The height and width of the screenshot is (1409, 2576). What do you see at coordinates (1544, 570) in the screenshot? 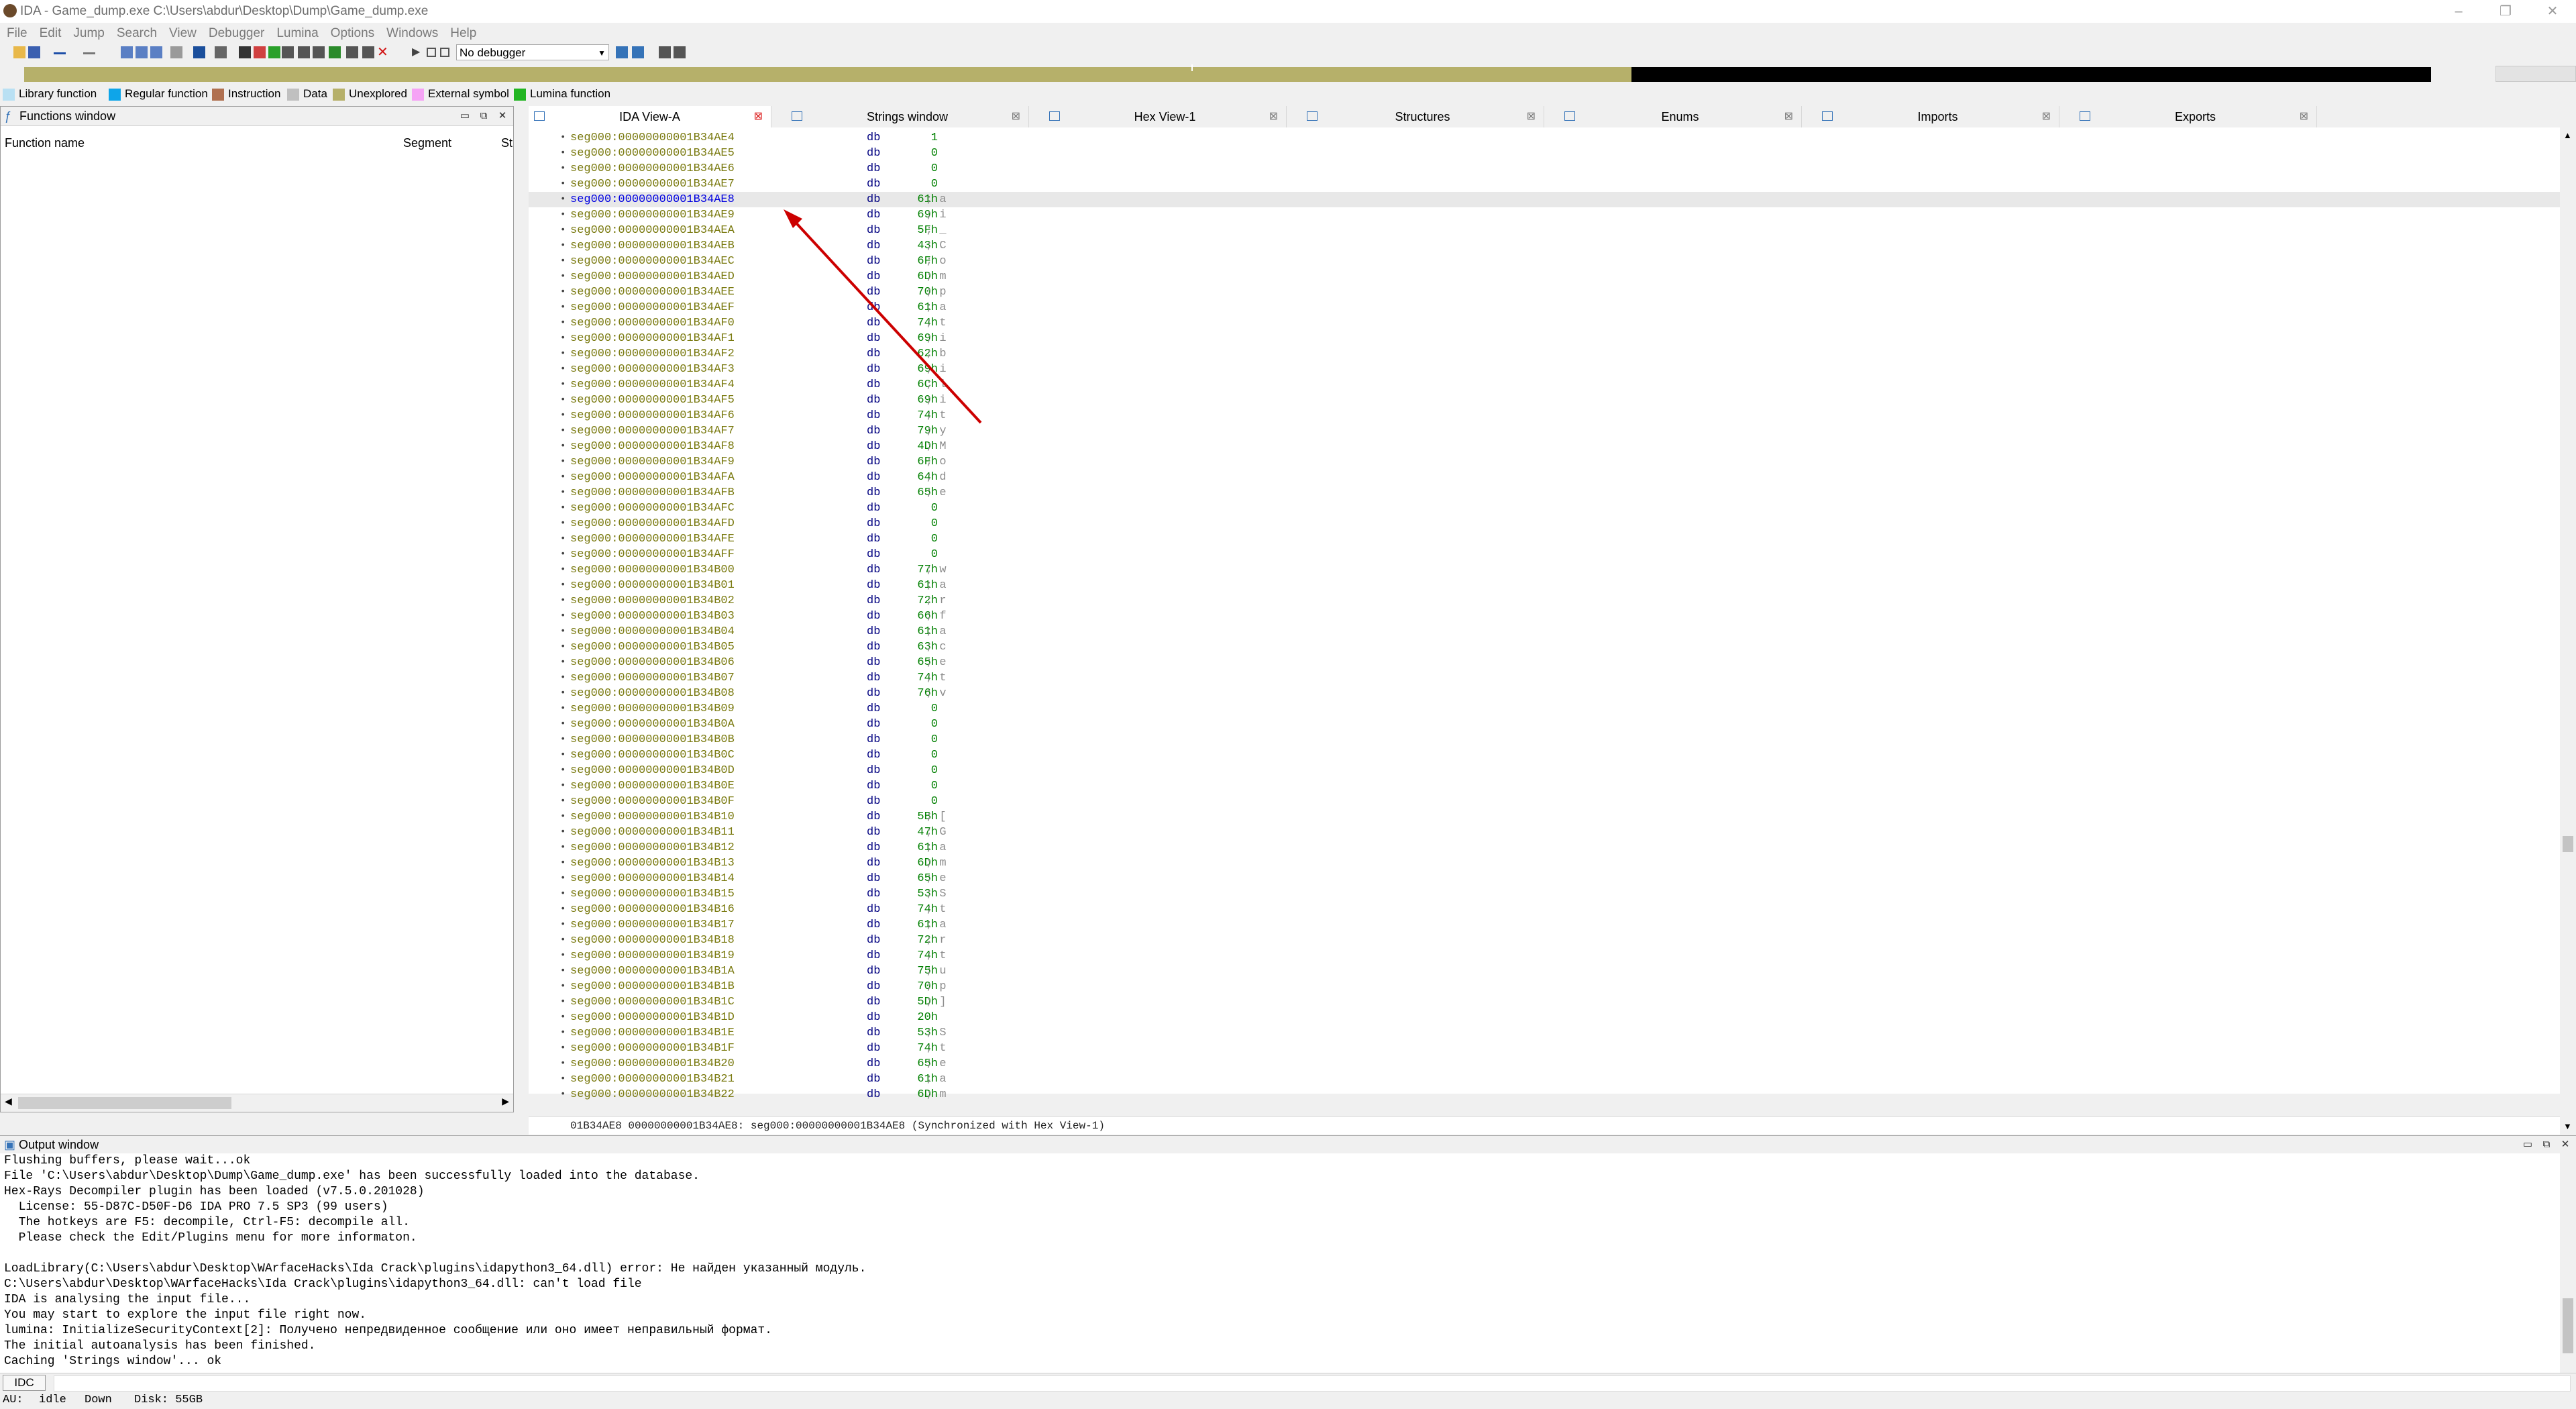
I see `listing-row: • seg000:00000000001B34B00 db 77h; w` at bounding box center [1544, 570].